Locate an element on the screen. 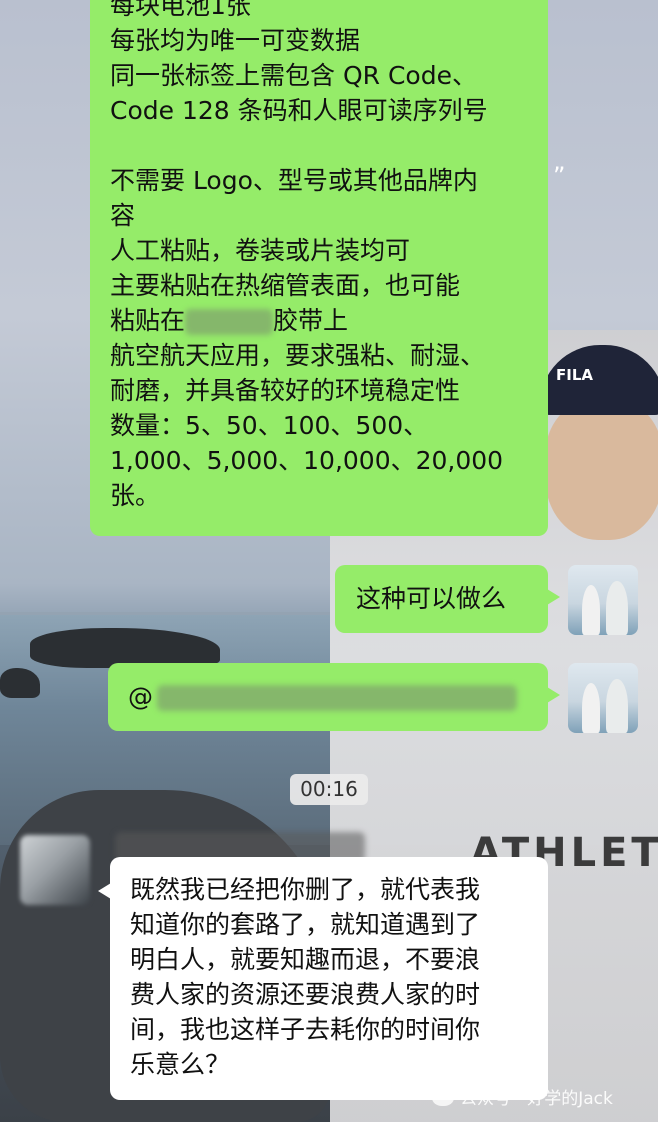  message-line: 人工粘贴，卷装或片装均可 is located at coordinates (260, 250).